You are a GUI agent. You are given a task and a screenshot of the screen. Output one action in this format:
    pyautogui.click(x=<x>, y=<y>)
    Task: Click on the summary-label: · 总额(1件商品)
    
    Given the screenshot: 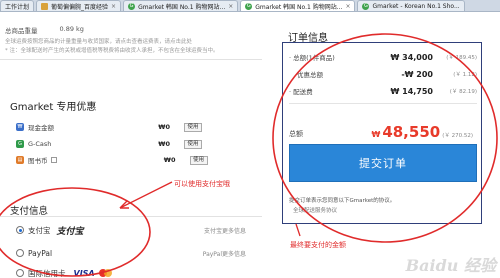 What is the action you would take?
    pyautogui.click(x=312, y=58)
    